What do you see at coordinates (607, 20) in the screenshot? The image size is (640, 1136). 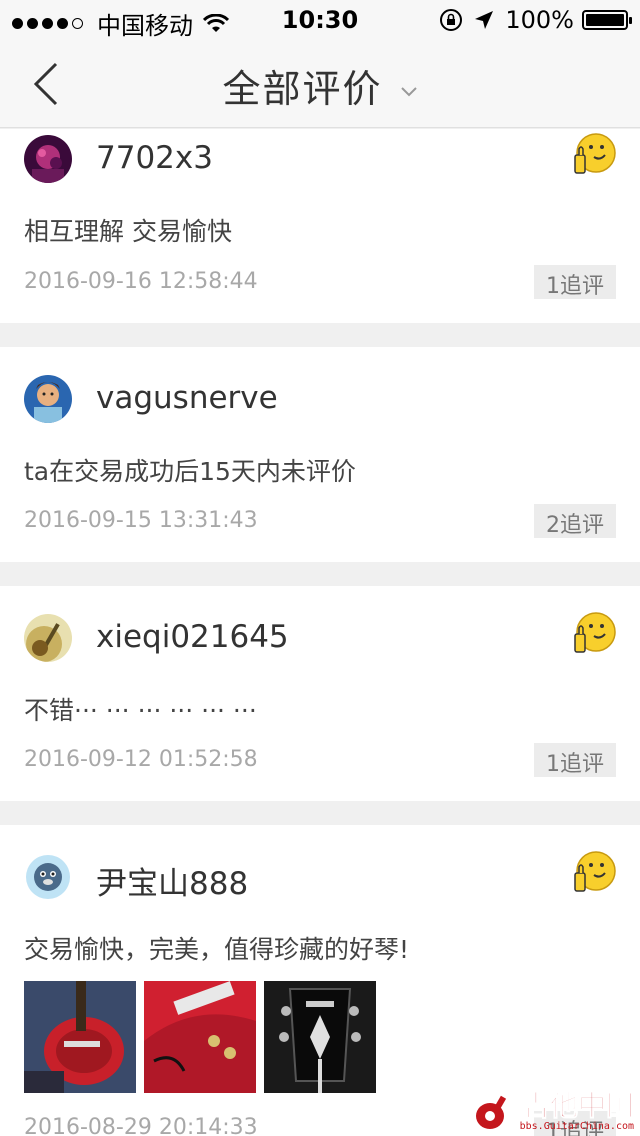 I see `battery-icon` at bounding box center [607, 20].